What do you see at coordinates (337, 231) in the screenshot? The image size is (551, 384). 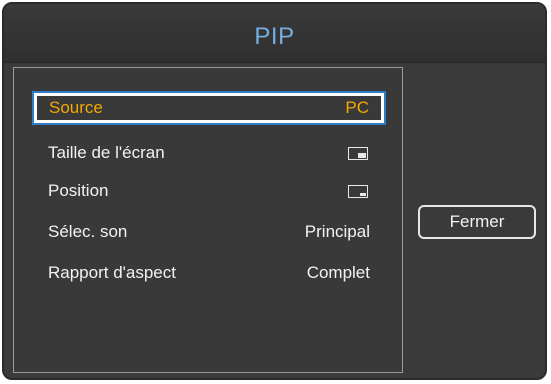 I see `menu-item-value: Principal` at bounding box center [337, 231].